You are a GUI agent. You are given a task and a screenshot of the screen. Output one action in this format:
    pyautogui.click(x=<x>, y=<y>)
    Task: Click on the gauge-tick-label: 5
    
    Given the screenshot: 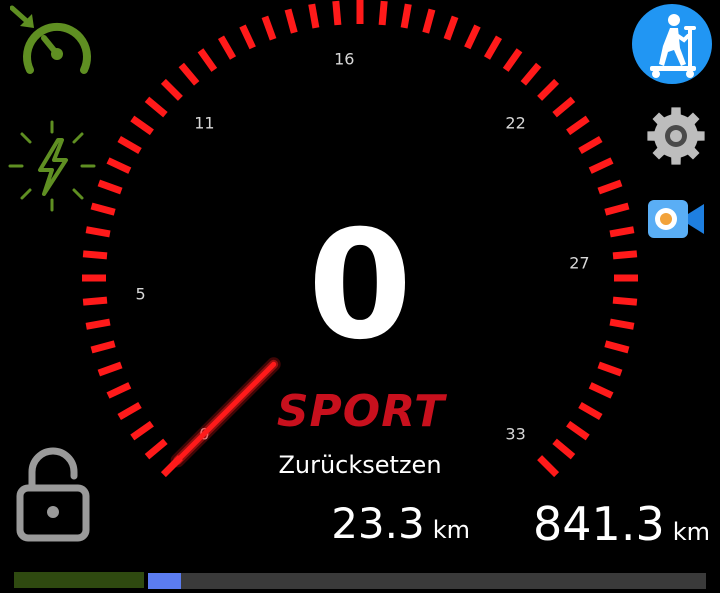 What is the action you would take?
    pyautogui.click(x=141, y=294)
    